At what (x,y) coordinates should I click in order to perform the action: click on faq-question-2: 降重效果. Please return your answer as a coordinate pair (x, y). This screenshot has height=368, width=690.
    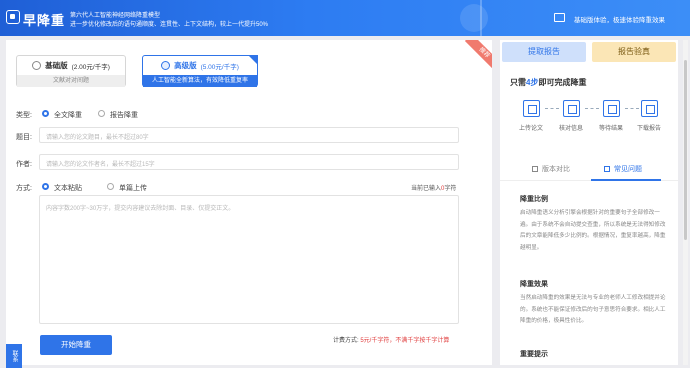
    Looking at the image, I should click on (534, 284).